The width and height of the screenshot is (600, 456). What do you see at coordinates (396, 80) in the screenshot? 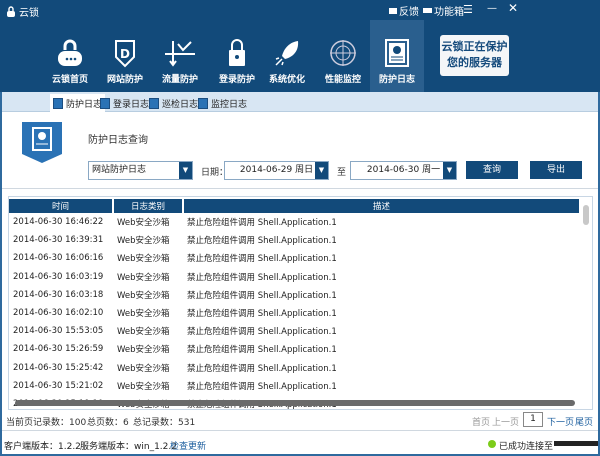
I see `nav-label: 防护日志` at bounding box center [396, 80].